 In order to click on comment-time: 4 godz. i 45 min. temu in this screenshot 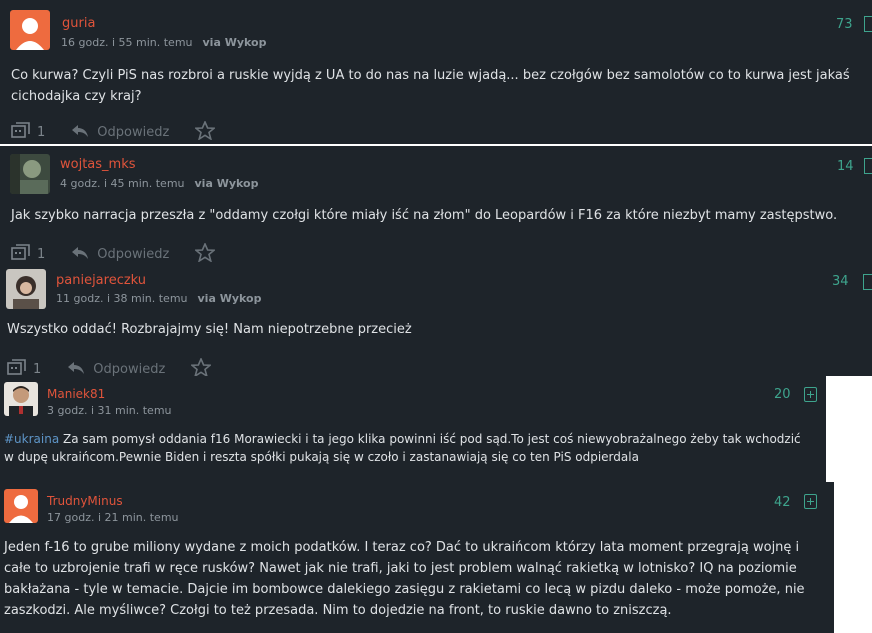, I will do `click(122, 183)`.